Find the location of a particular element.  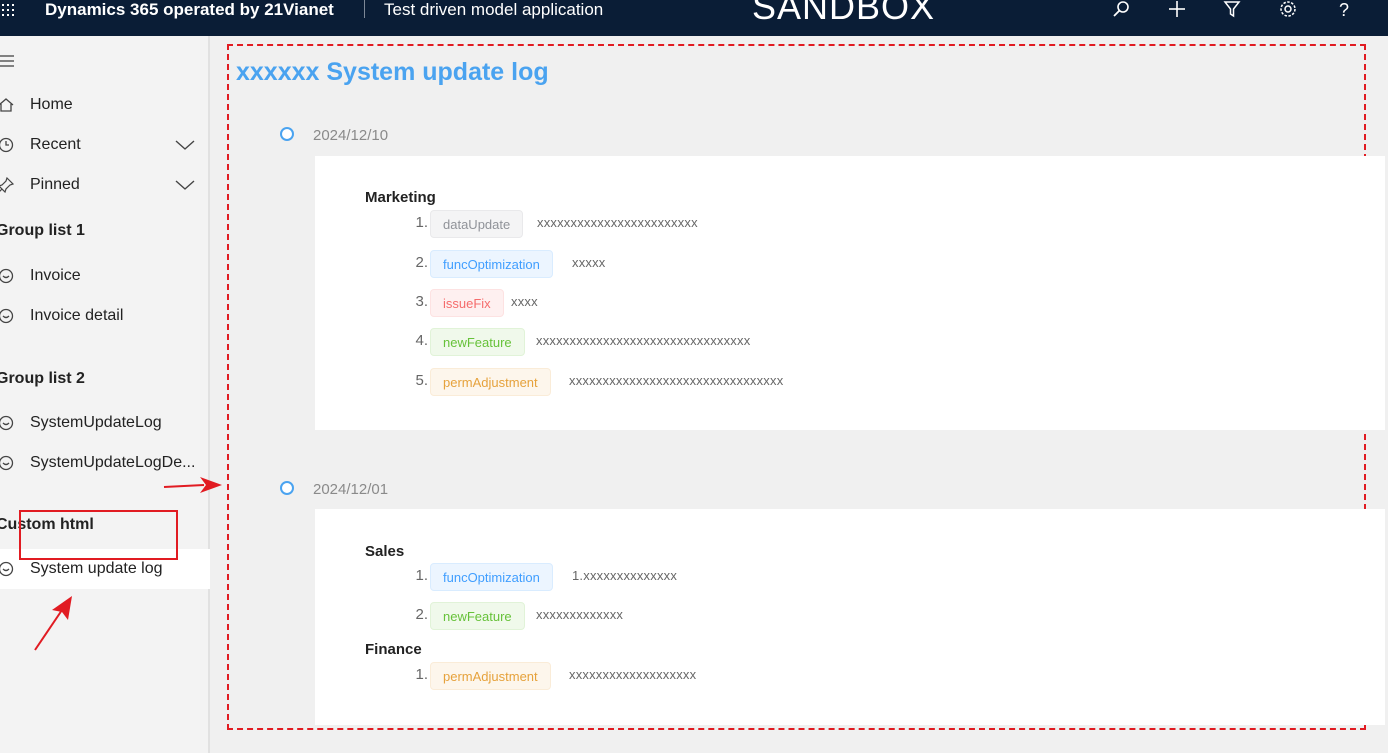

filter-icon is located at coordinates (1232, 10).